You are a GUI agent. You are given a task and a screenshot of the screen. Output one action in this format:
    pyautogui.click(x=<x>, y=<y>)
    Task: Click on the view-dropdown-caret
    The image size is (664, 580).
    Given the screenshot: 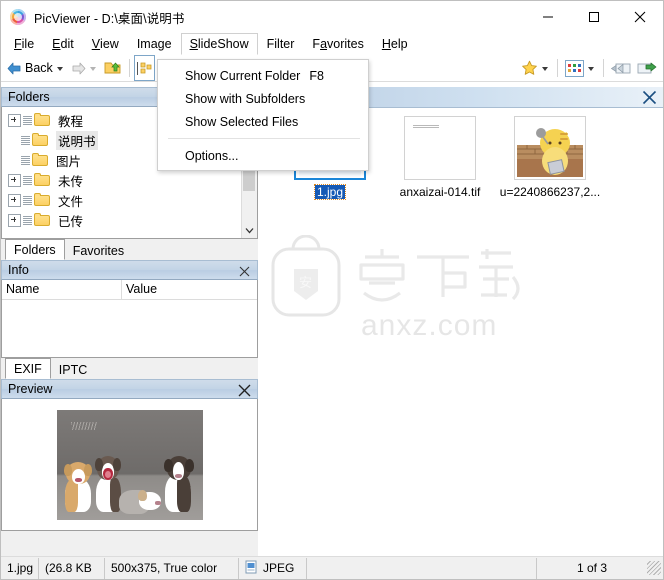 What is the action you would take?
    pyautogui.click(x=591, y=69)
    